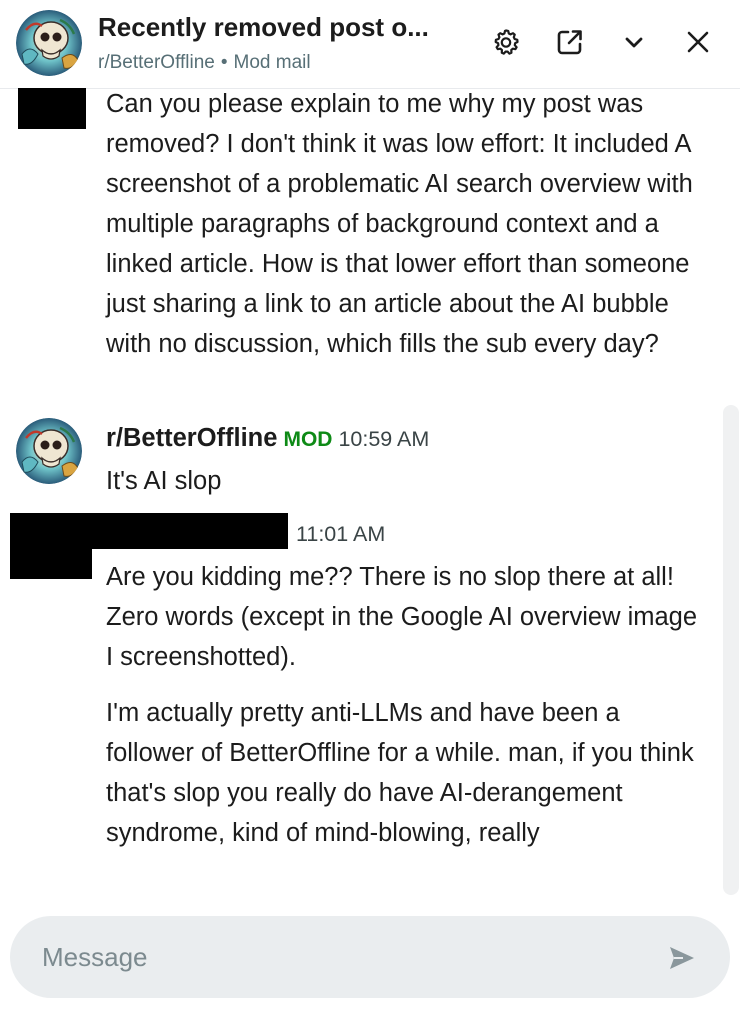 Image resolution: width=740 pixels, height=1010 pixels. I want to click on close-button, so click(698, 42).